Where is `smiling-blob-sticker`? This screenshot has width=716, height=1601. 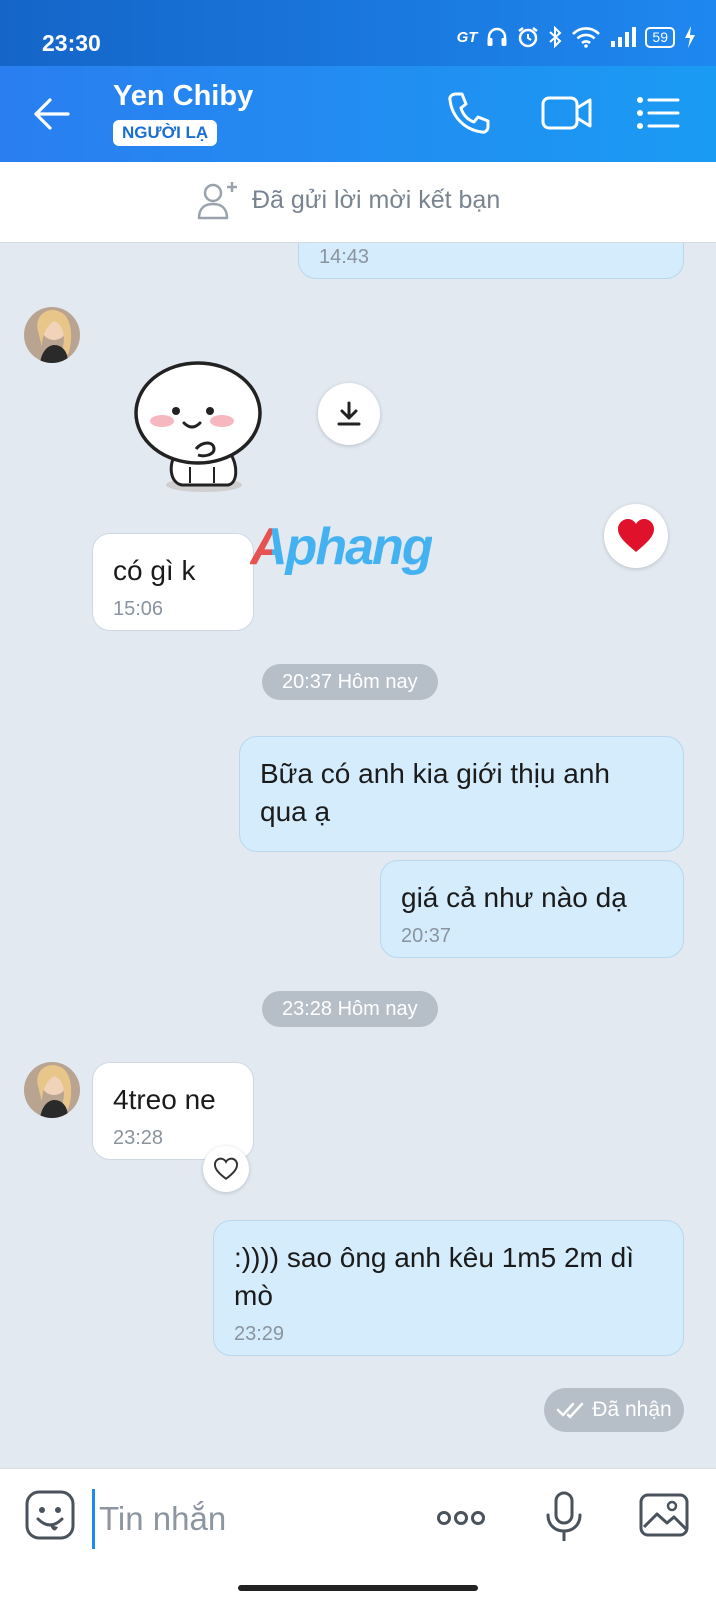 smiling-blob-sticker is located at coordinates (198, 426).